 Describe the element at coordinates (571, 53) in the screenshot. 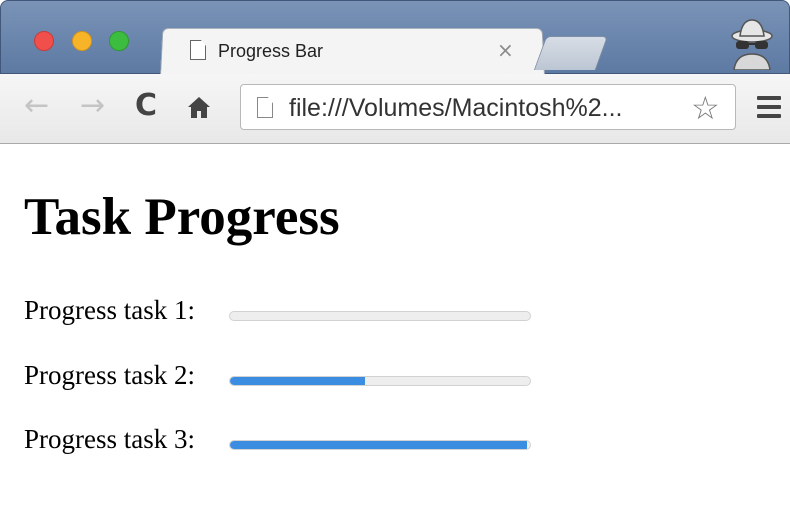

I see `new-tab-button` at that location.